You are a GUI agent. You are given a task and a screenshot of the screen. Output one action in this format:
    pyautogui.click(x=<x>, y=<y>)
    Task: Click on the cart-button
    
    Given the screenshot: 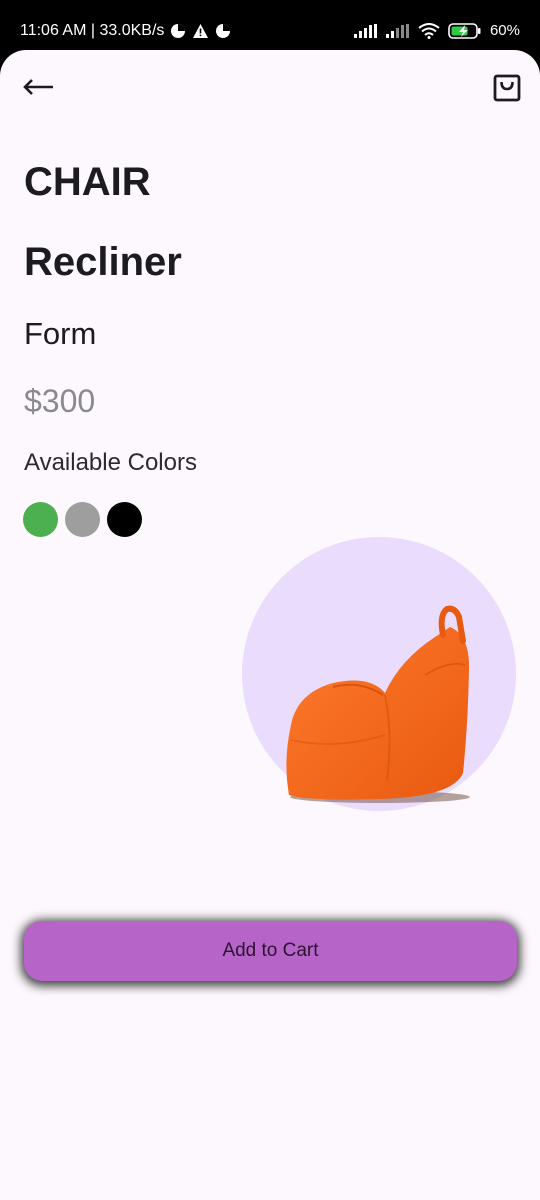 What is the action you would take?
    pyautogui.click(x=507, y=90)
    